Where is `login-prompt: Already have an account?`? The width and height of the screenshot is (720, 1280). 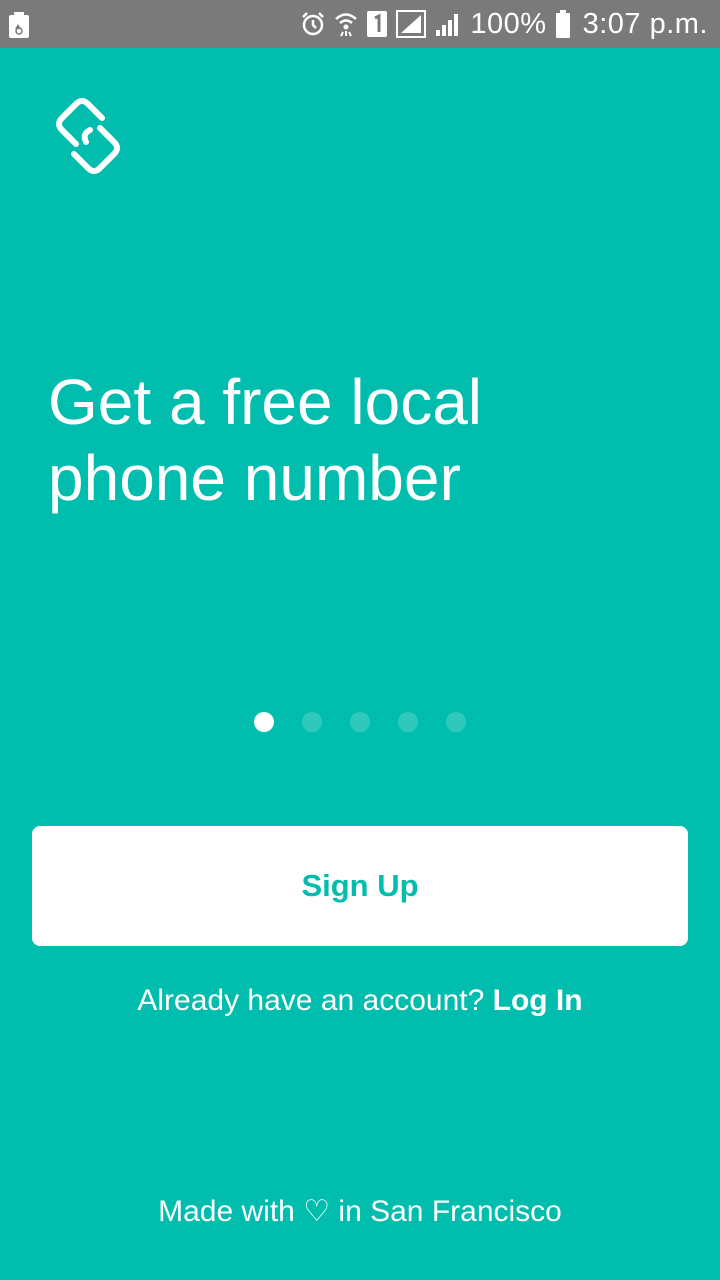
login-prompt: Already have an account? is located at coordinates (311, 1000).